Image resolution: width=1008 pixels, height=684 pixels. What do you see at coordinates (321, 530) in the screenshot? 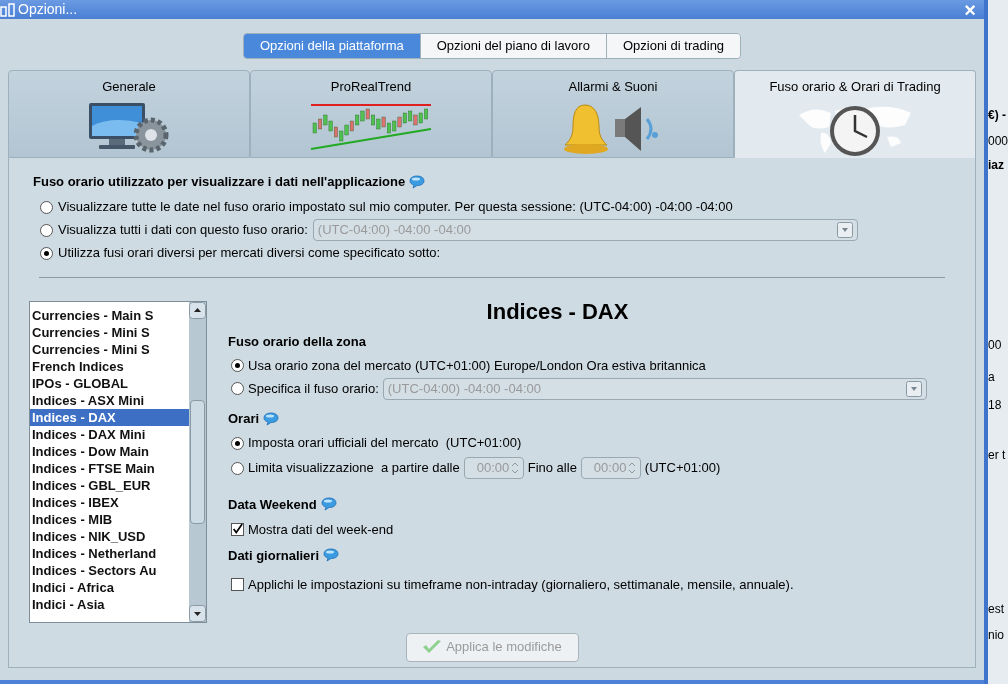
I see `checkbox-label: Mostra dati del week-end` at bounding box center [321, 530].